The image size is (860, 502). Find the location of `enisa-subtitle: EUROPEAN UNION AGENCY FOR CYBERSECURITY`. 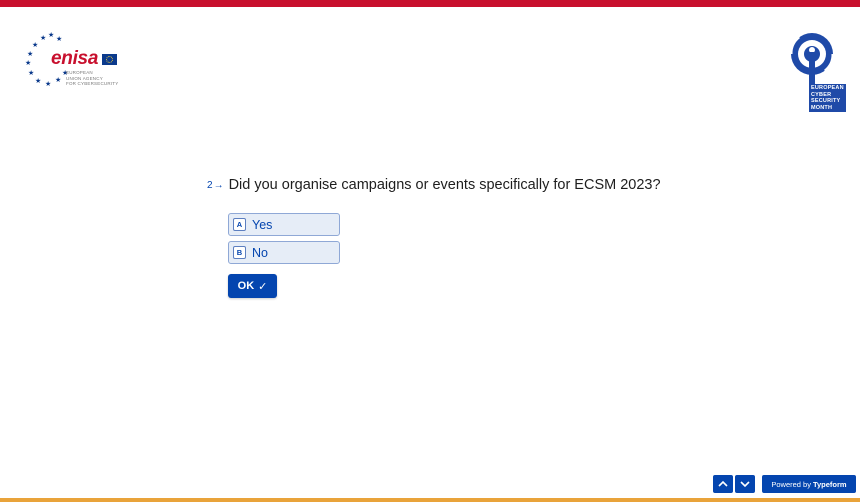

enisa-subtitle: EUROPEAN UNION AGENCY FOR CYBERSECURITY is located at coordinates (101, 78).